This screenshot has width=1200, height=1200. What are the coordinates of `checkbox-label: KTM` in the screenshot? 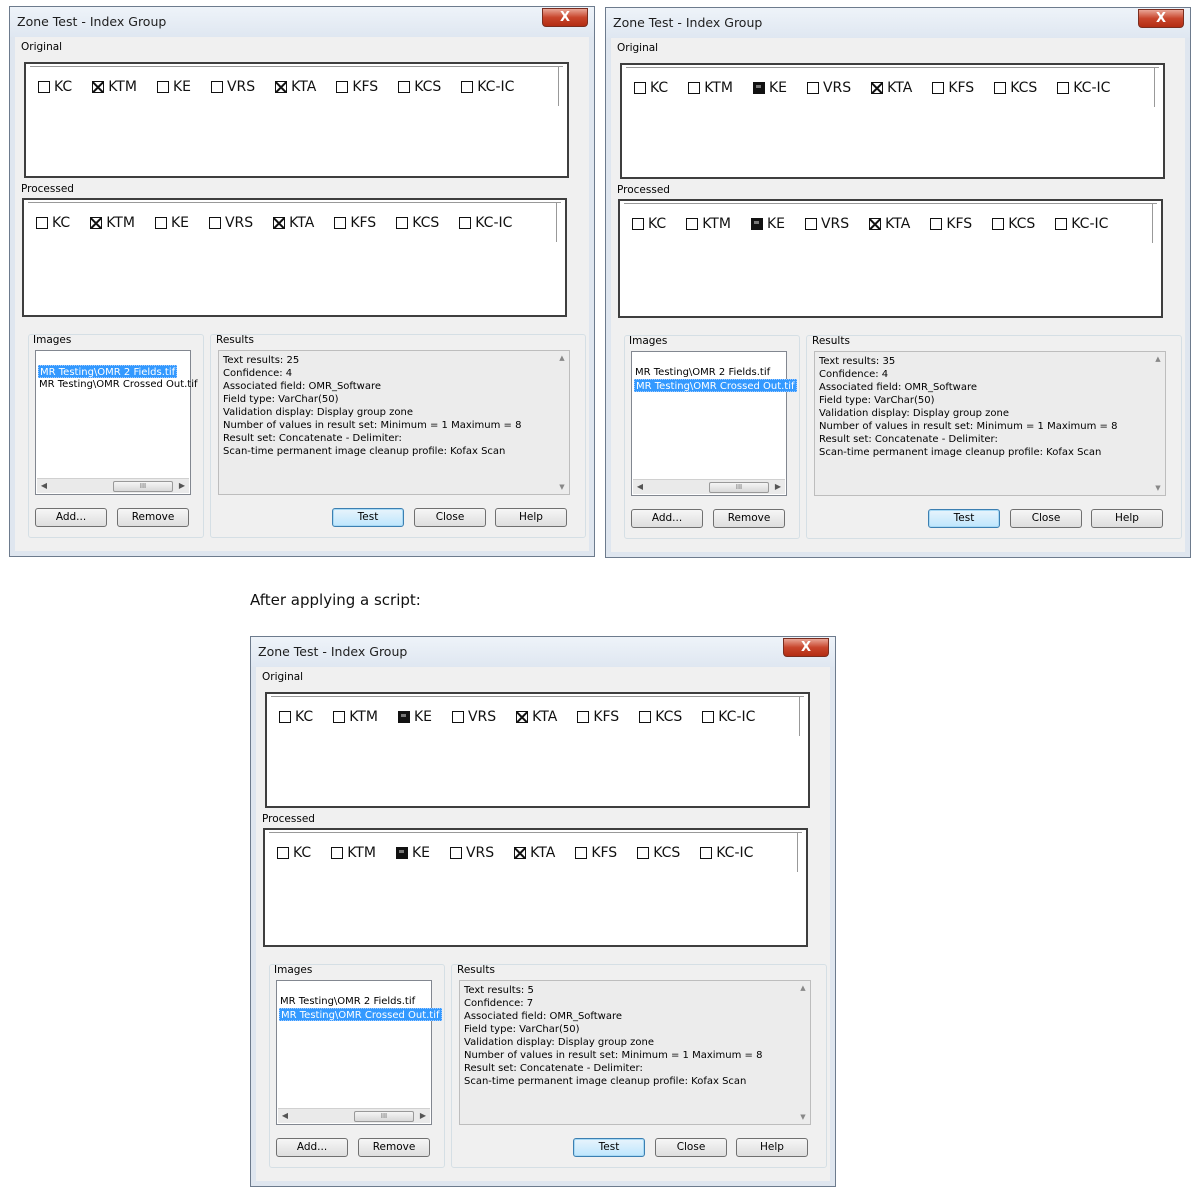 It's located at (716, 224).